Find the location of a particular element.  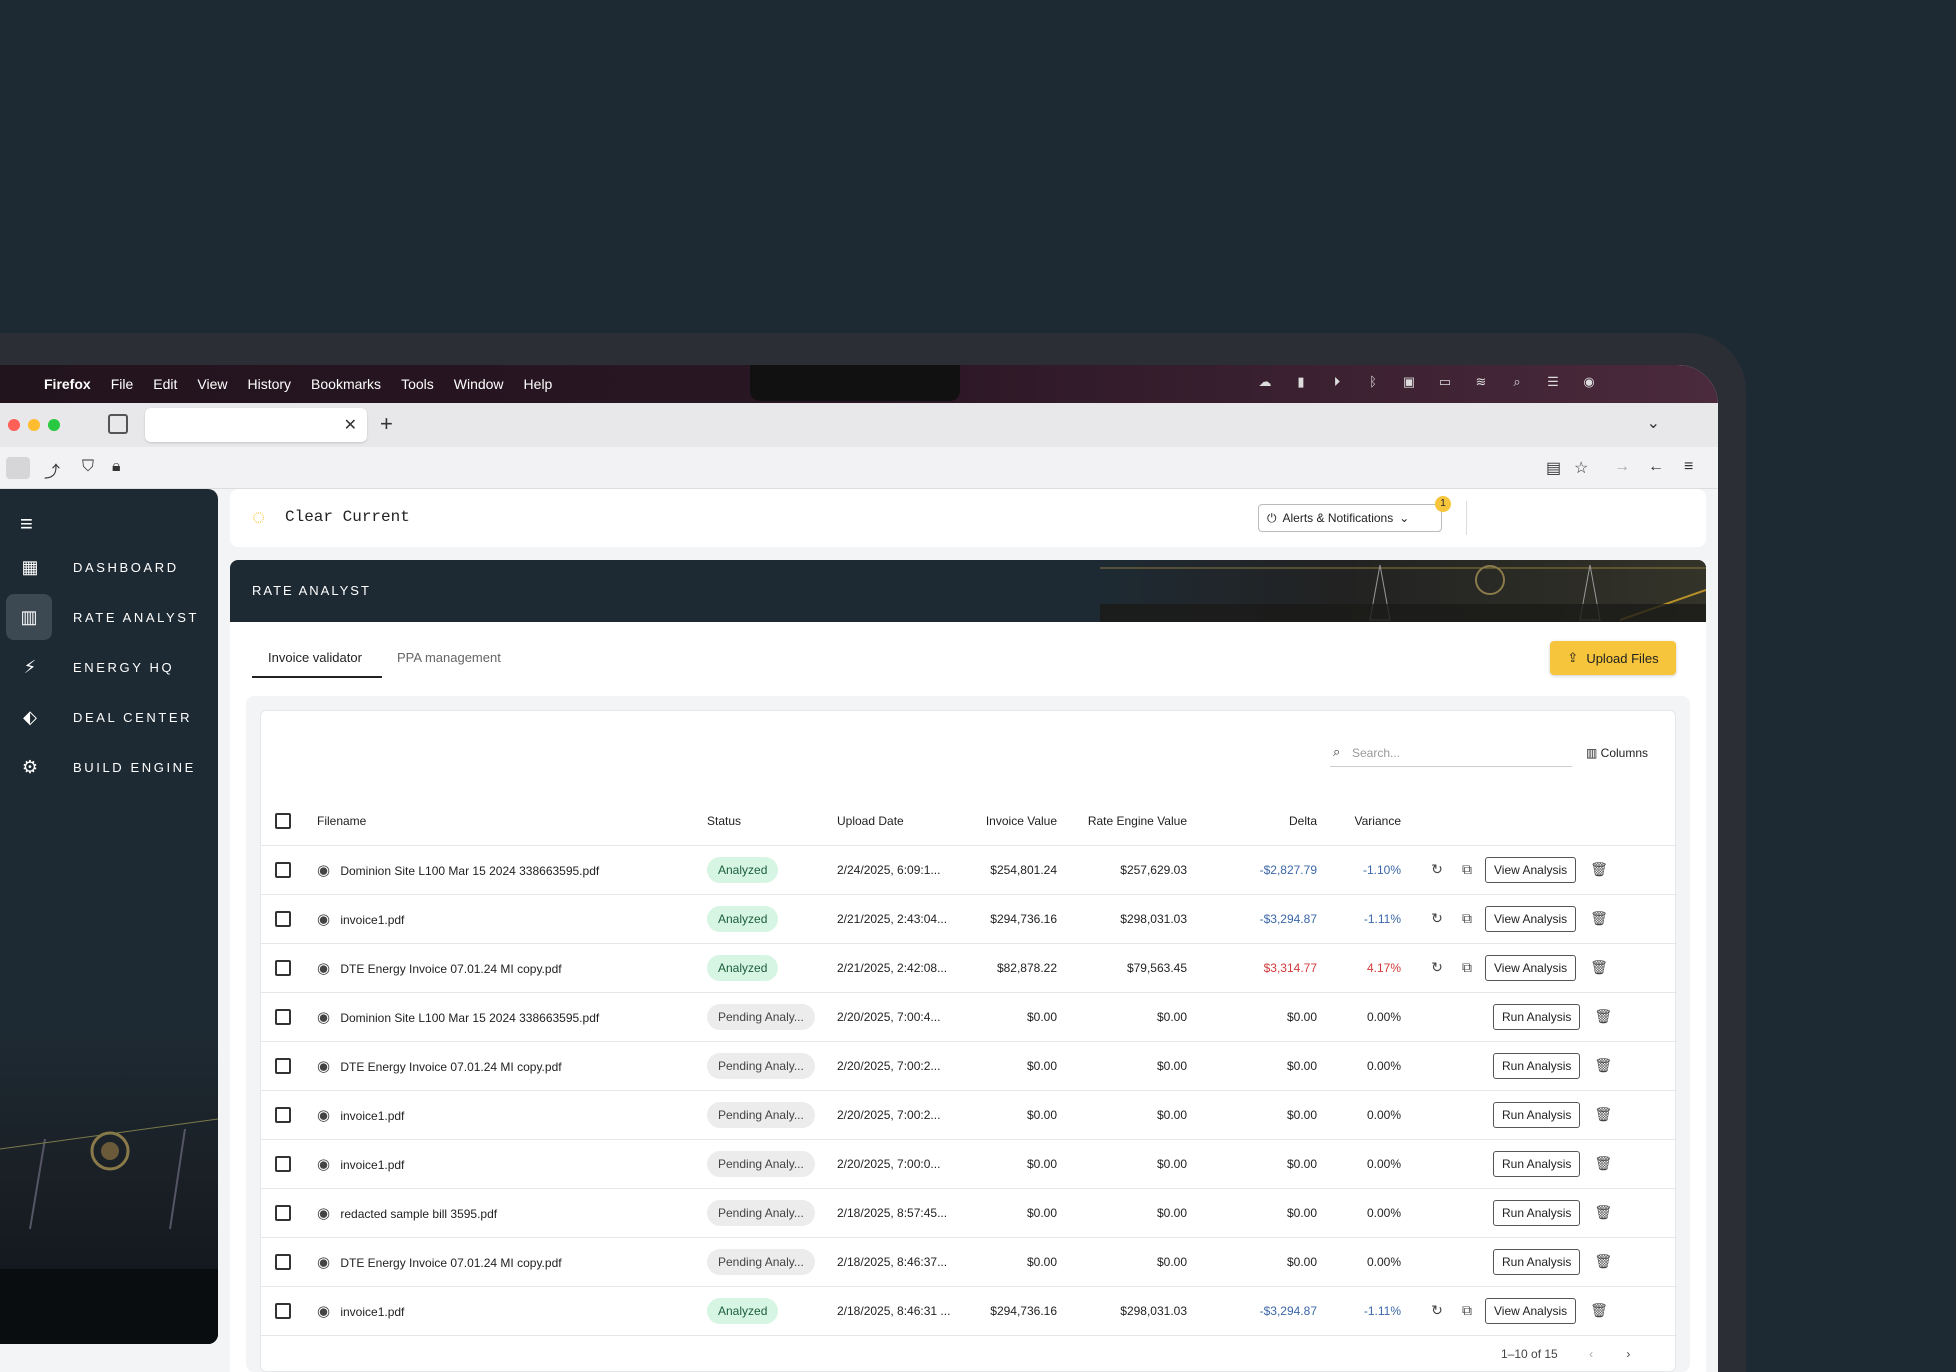

menu-file: File is located at coordinates (122, 384).